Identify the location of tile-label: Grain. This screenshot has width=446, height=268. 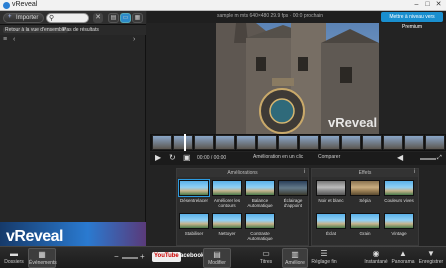
(365, 233).